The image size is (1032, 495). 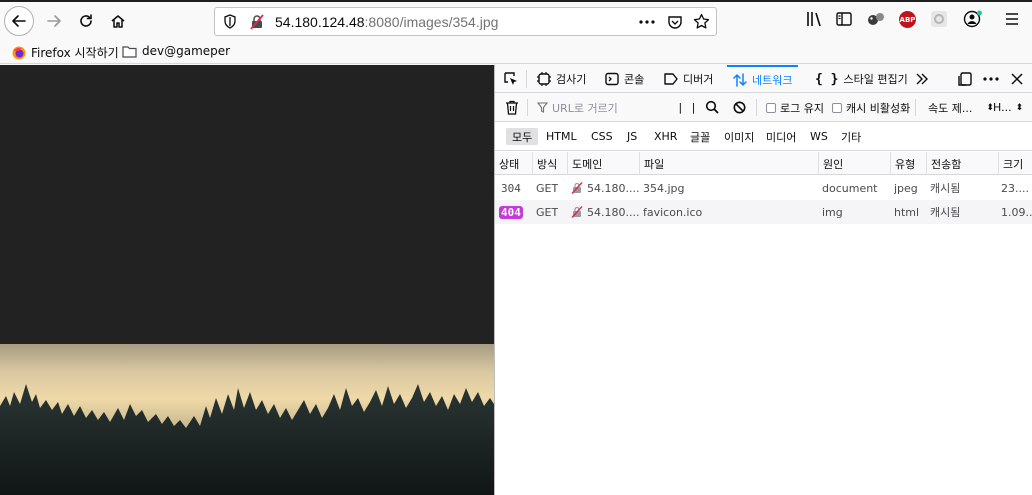 I want to click on tab-debugger: 디버거, so click(x=688, y=79).